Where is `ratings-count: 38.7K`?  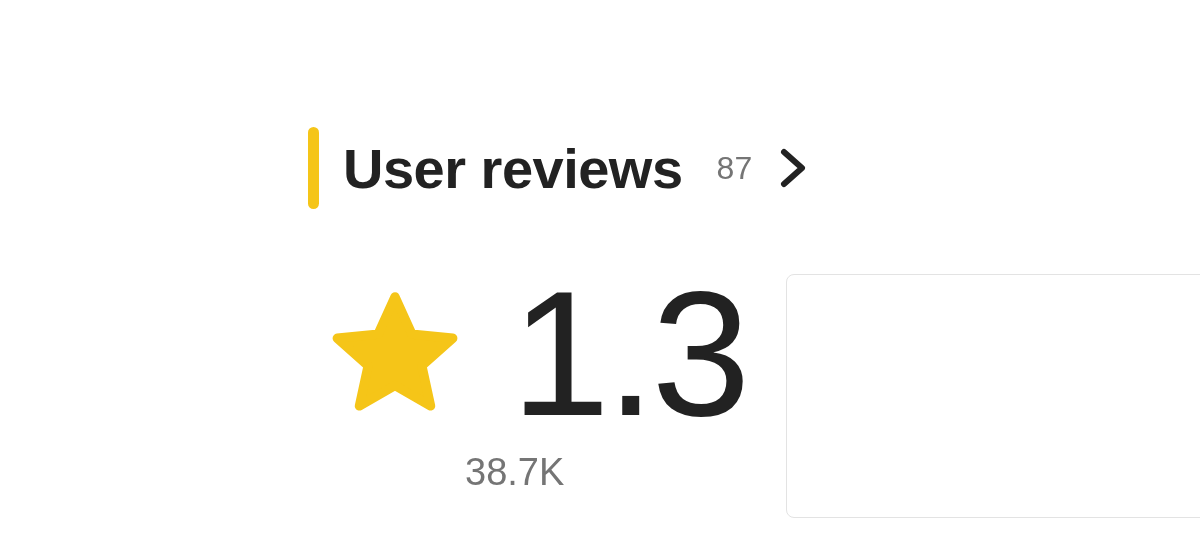 ratings-count: 38.7K is located at coordinates (515, 472).